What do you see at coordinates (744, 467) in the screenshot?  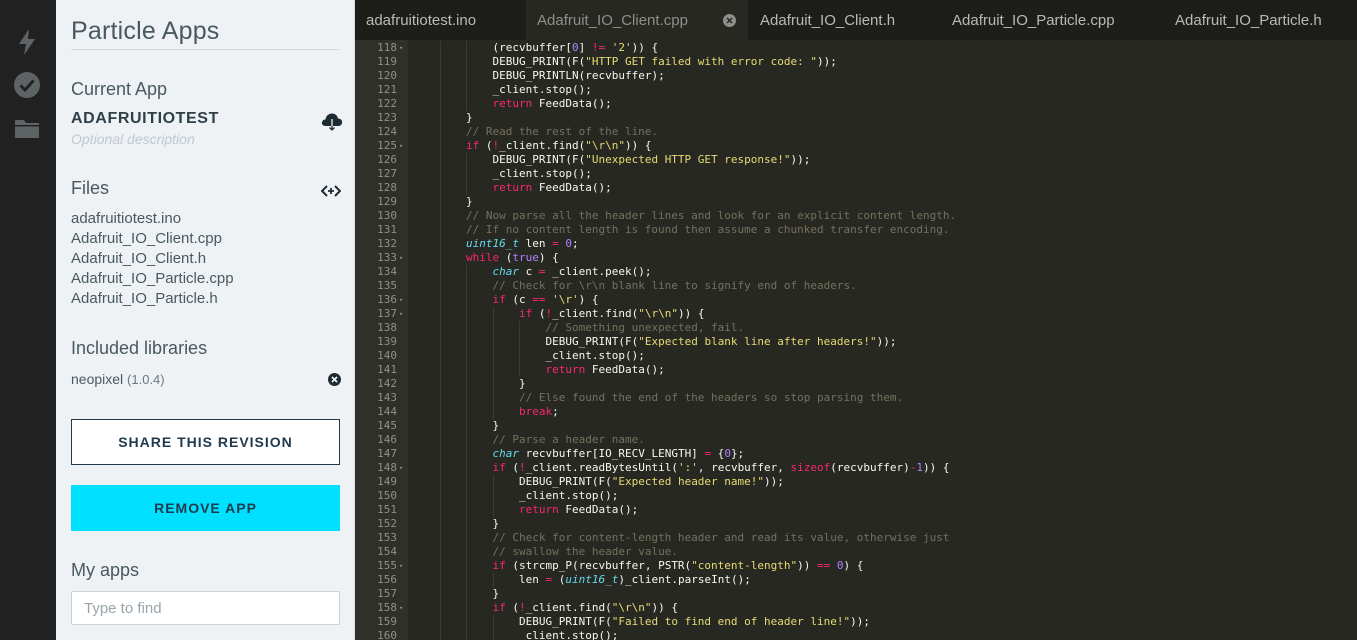 I see `code-token: , recvbuffer,` at bounding box center [744, 467].